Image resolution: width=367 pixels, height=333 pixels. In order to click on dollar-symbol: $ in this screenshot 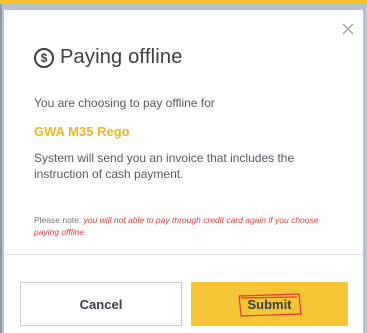, I will do `click(44, 57)`.